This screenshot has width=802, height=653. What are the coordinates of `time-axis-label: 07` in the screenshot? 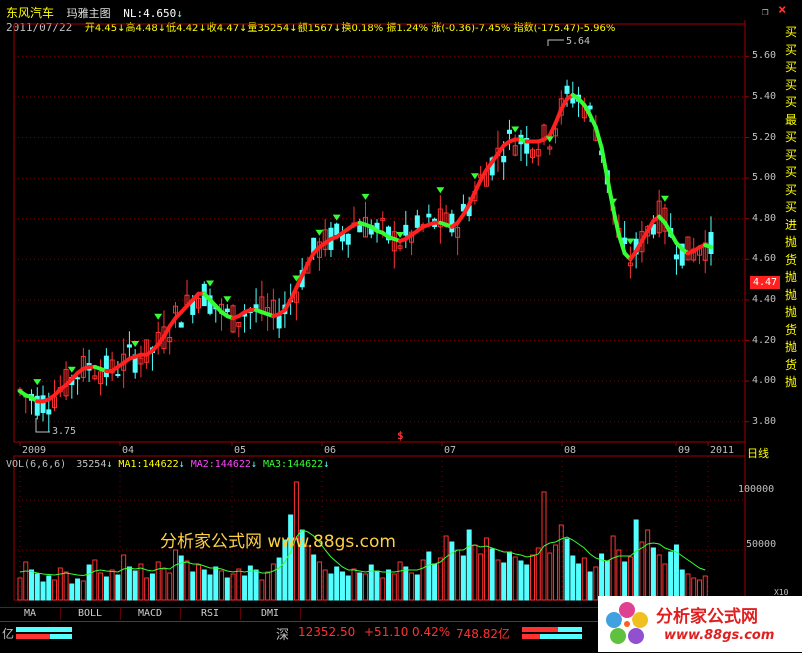 It's located at (450, 450).